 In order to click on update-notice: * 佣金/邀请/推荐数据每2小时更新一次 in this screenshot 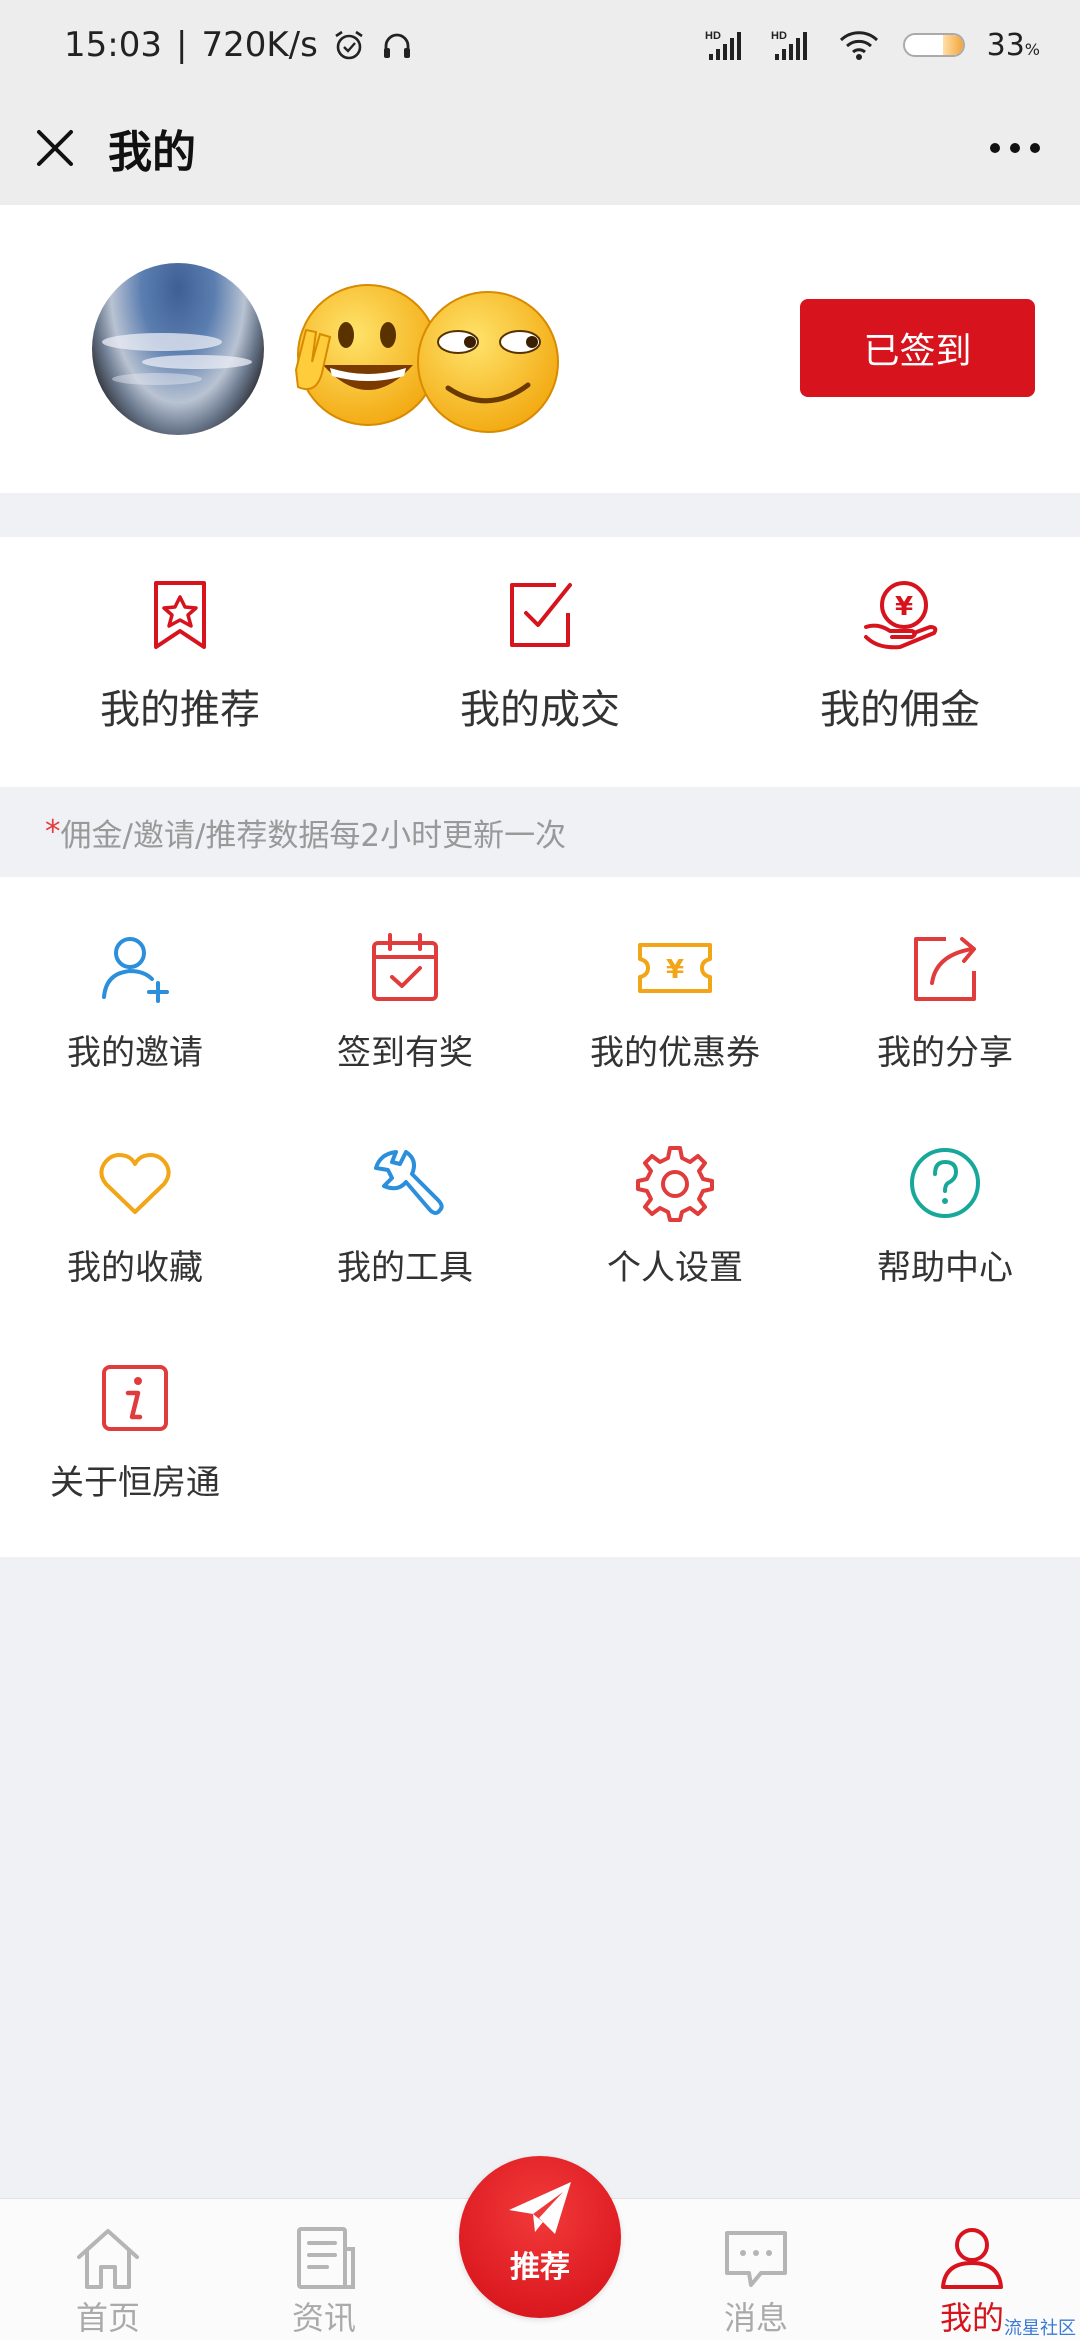, I will do `click(540, 832)`.